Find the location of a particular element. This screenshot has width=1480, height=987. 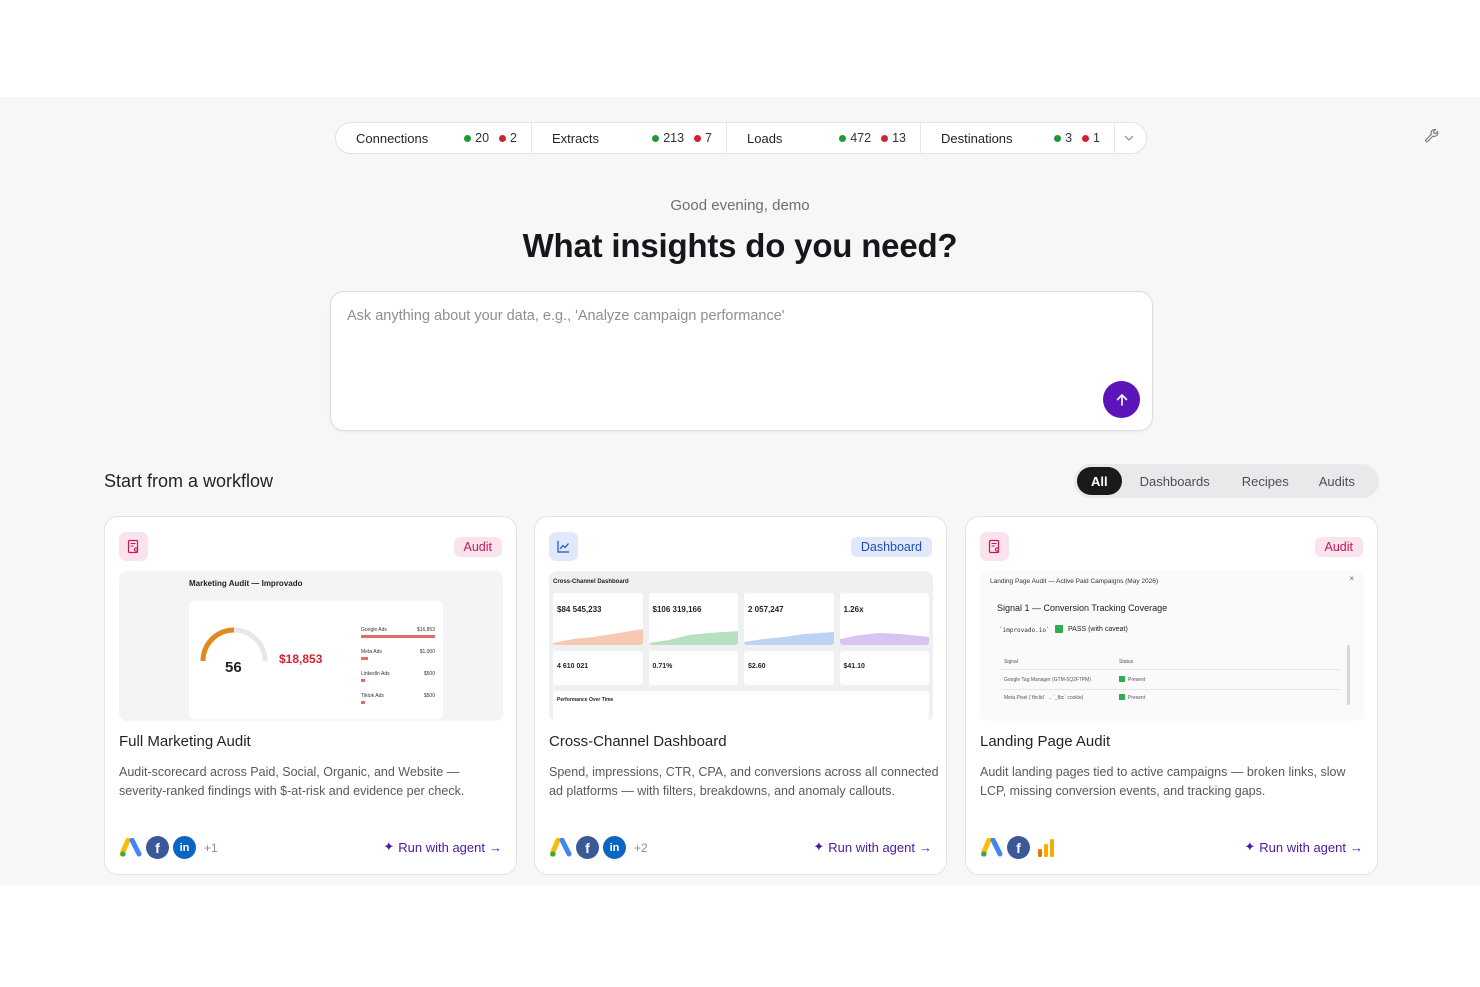

preview-row-label: Google Ads is located at coordinates (374, 630).